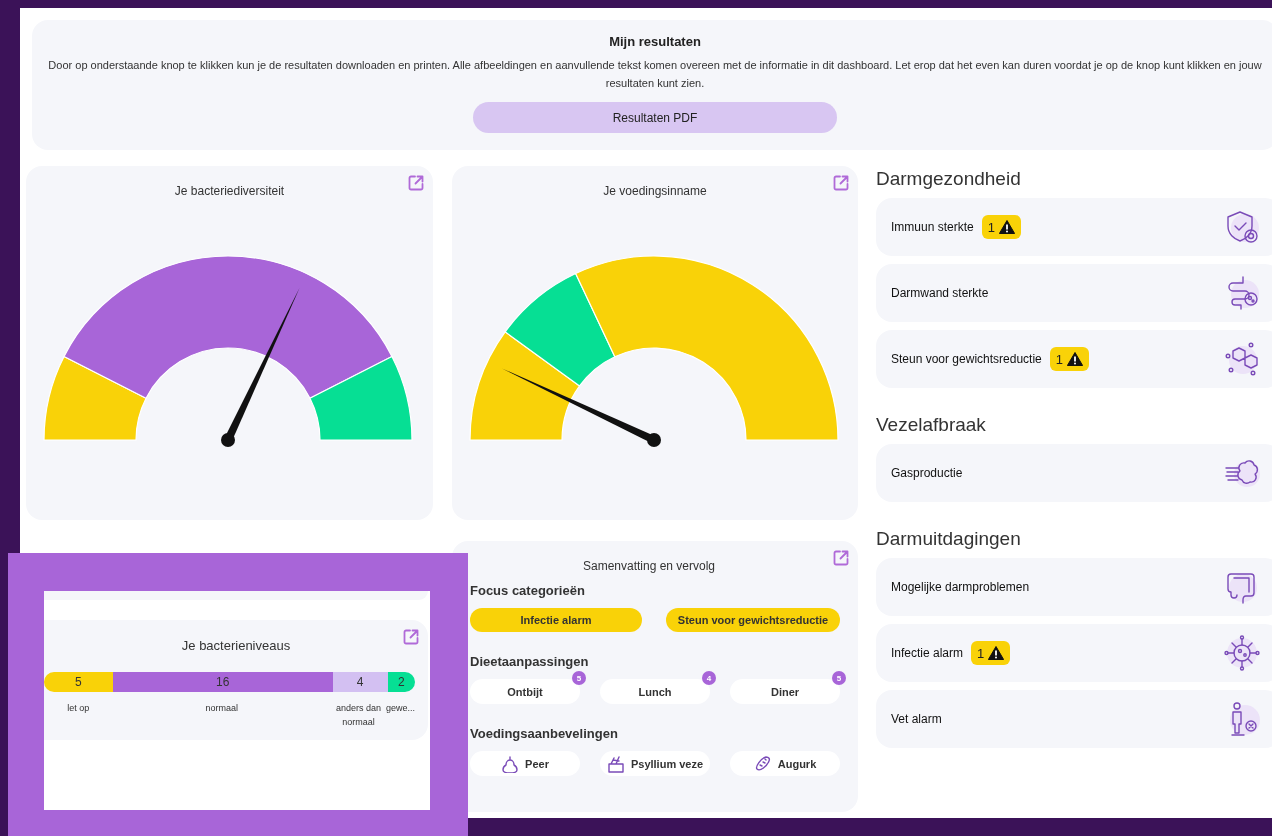 This screenshot has width=1272, height=836. I want to click on food-label: Augurk, so click(797, 763).